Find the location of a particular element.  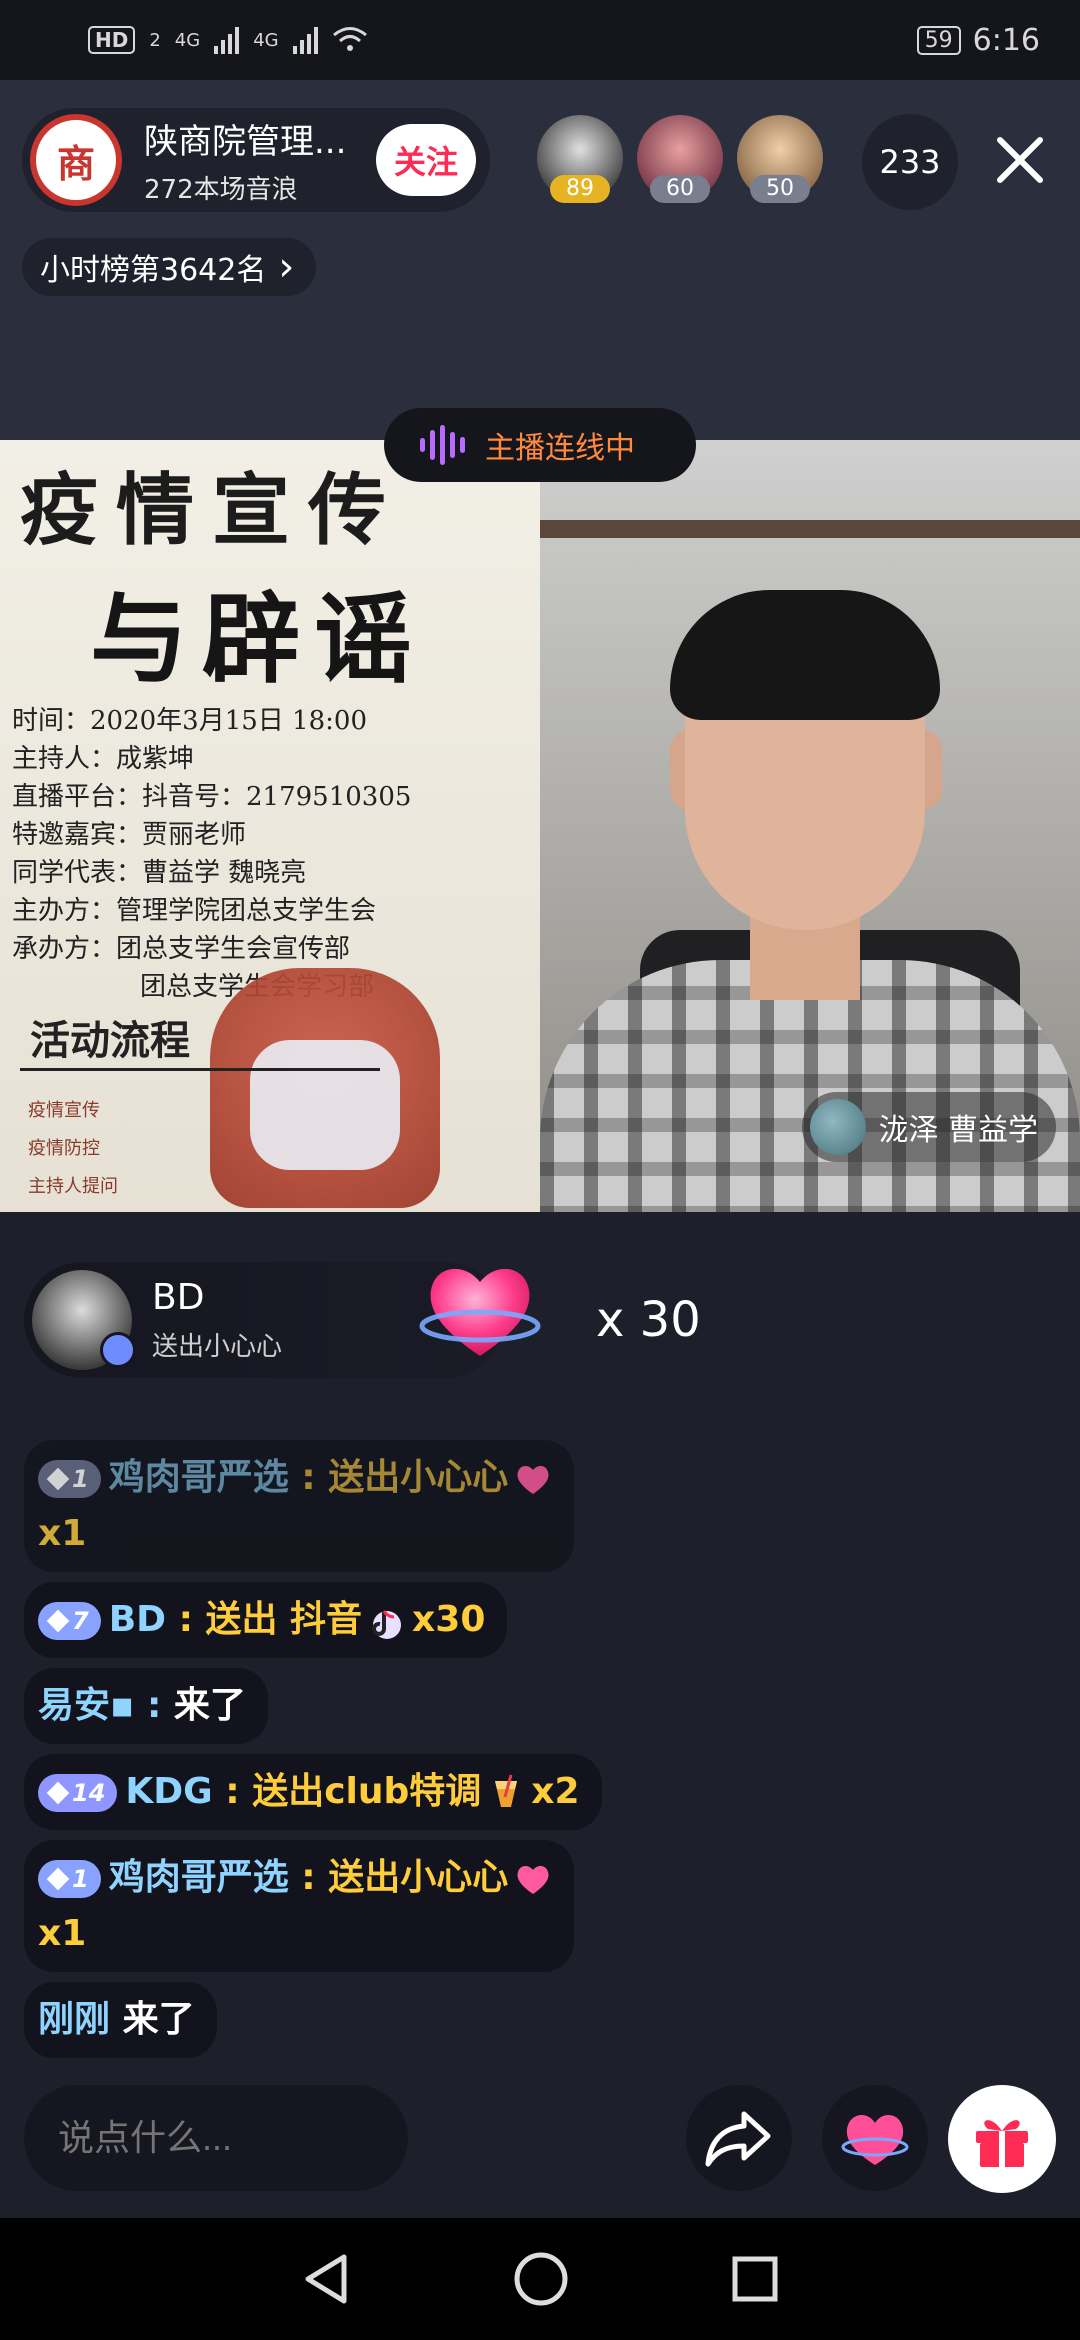

gift-sender-name: BD is located at coordinates (178, 1297).